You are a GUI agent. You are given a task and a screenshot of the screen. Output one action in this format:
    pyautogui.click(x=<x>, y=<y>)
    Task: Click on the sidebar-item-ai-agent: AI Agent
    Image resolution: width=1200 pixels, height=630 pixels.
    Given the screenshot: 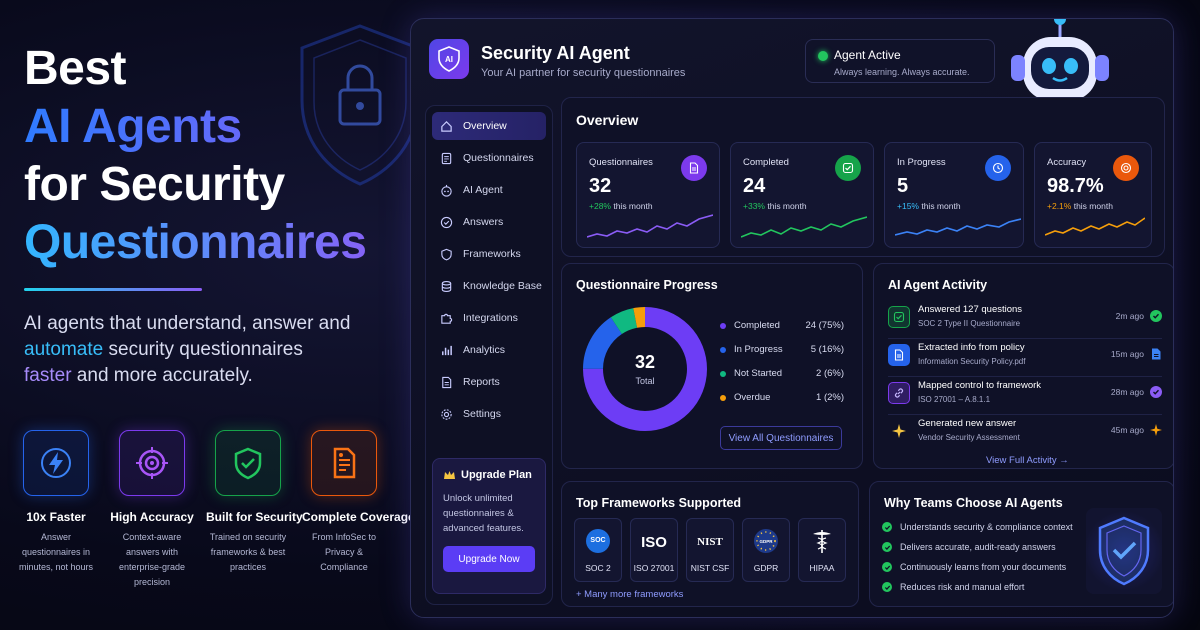 What is the action you would take?
    pyautogui.click(x=489, y=190)
    